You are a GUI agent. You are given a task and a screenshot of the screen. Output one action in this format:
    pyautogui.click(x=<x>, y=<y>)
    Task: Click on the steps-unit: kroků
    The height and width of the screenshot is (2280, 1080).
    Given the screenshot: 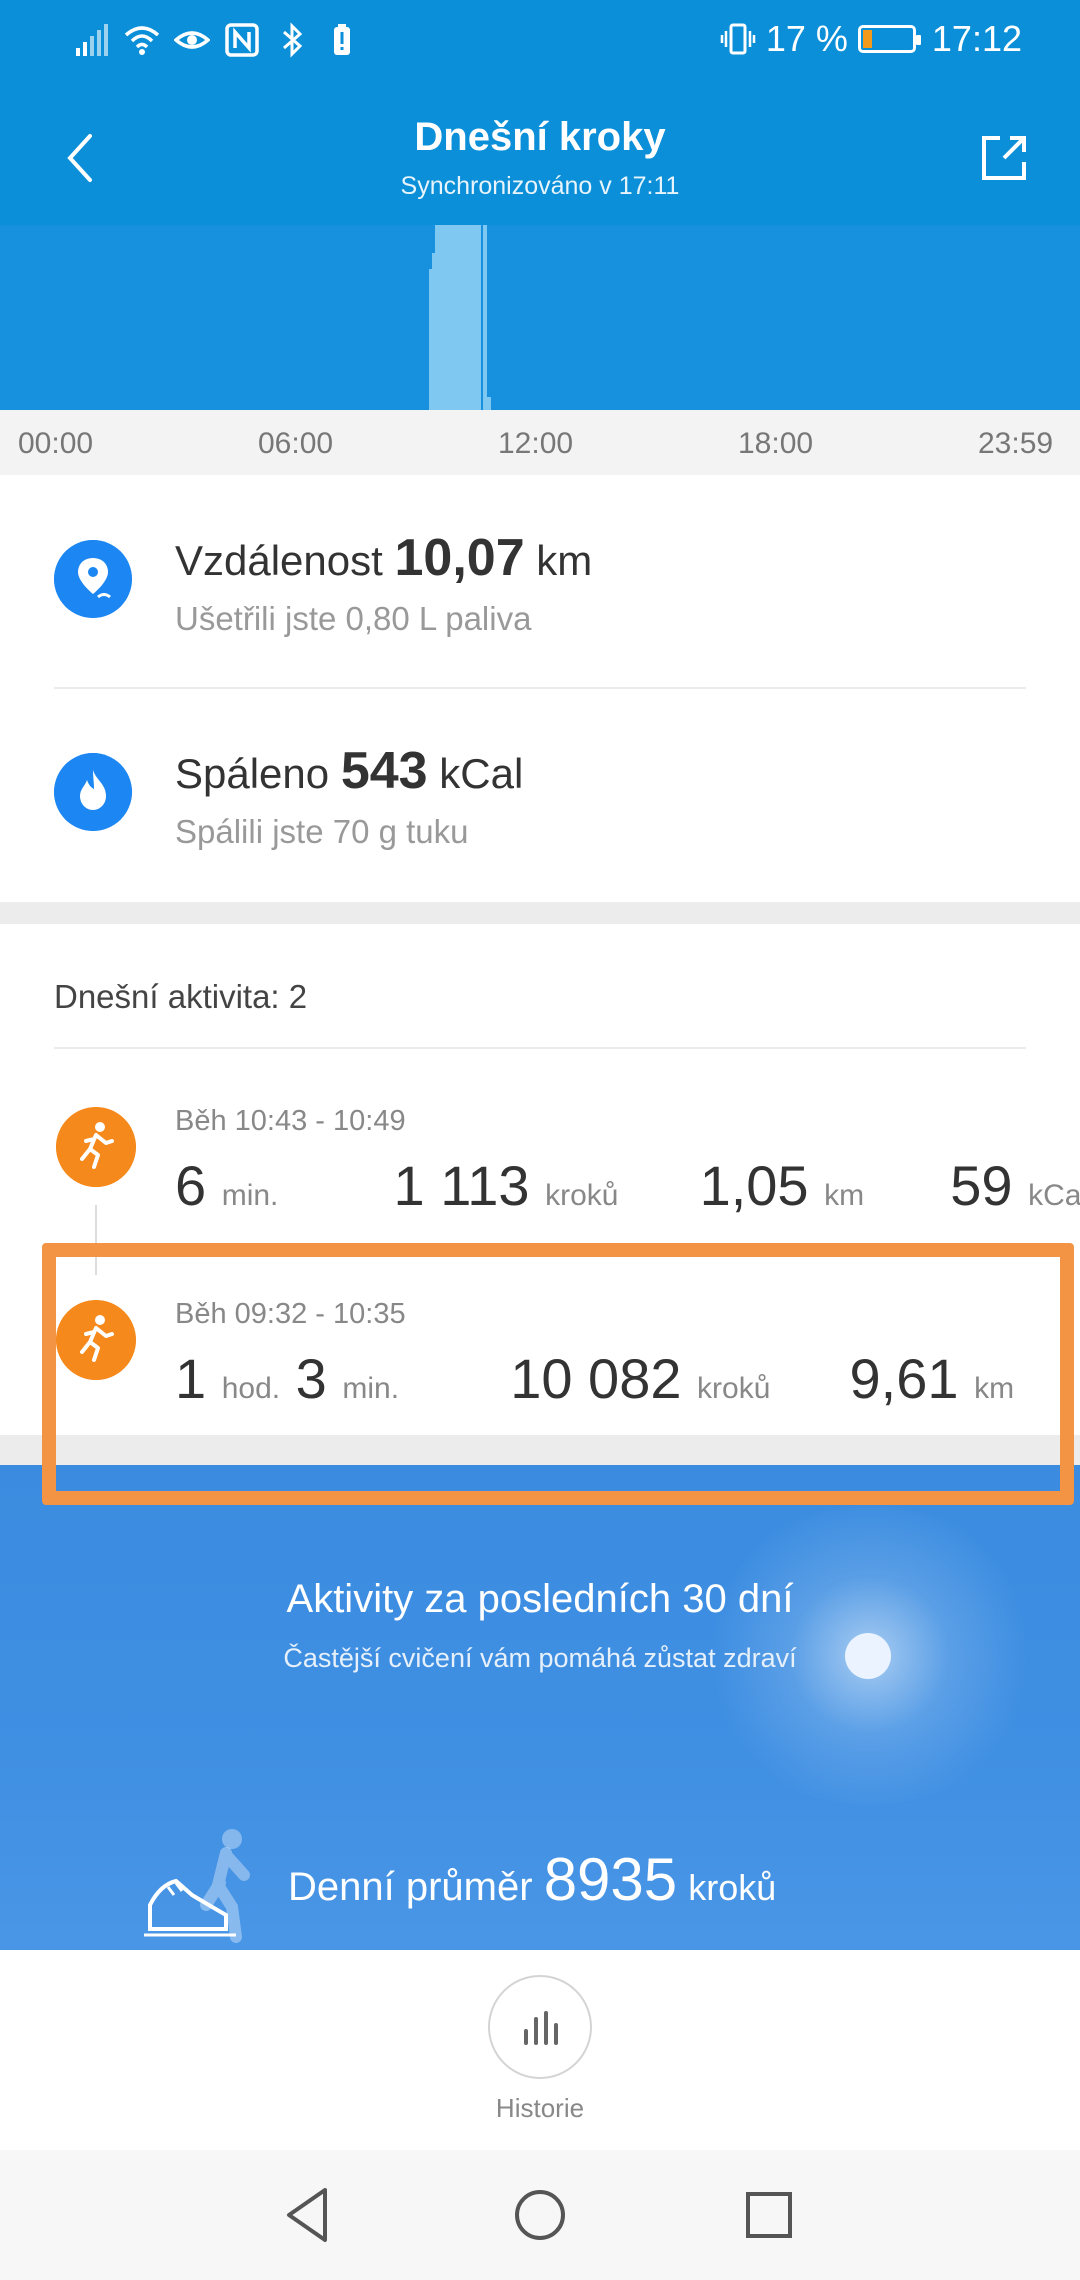 What is the action you would take?
    pyautogui.click(x=582, y=1195)
    